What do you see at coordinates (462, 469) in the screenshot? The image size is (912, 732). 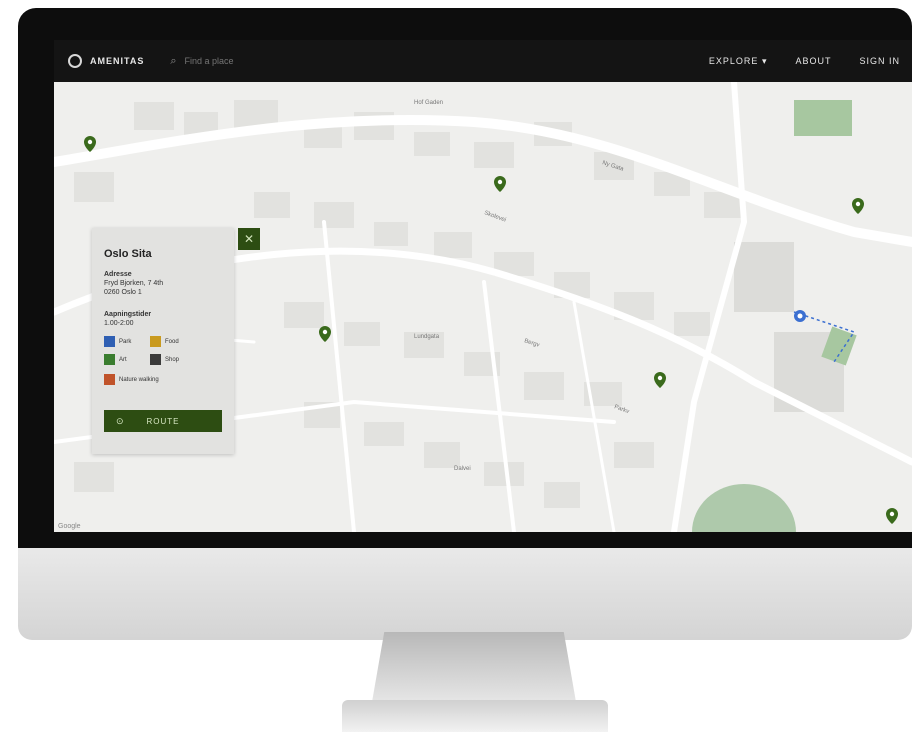 I see `street-label: Dalvei` at bounding box center [462, 469].